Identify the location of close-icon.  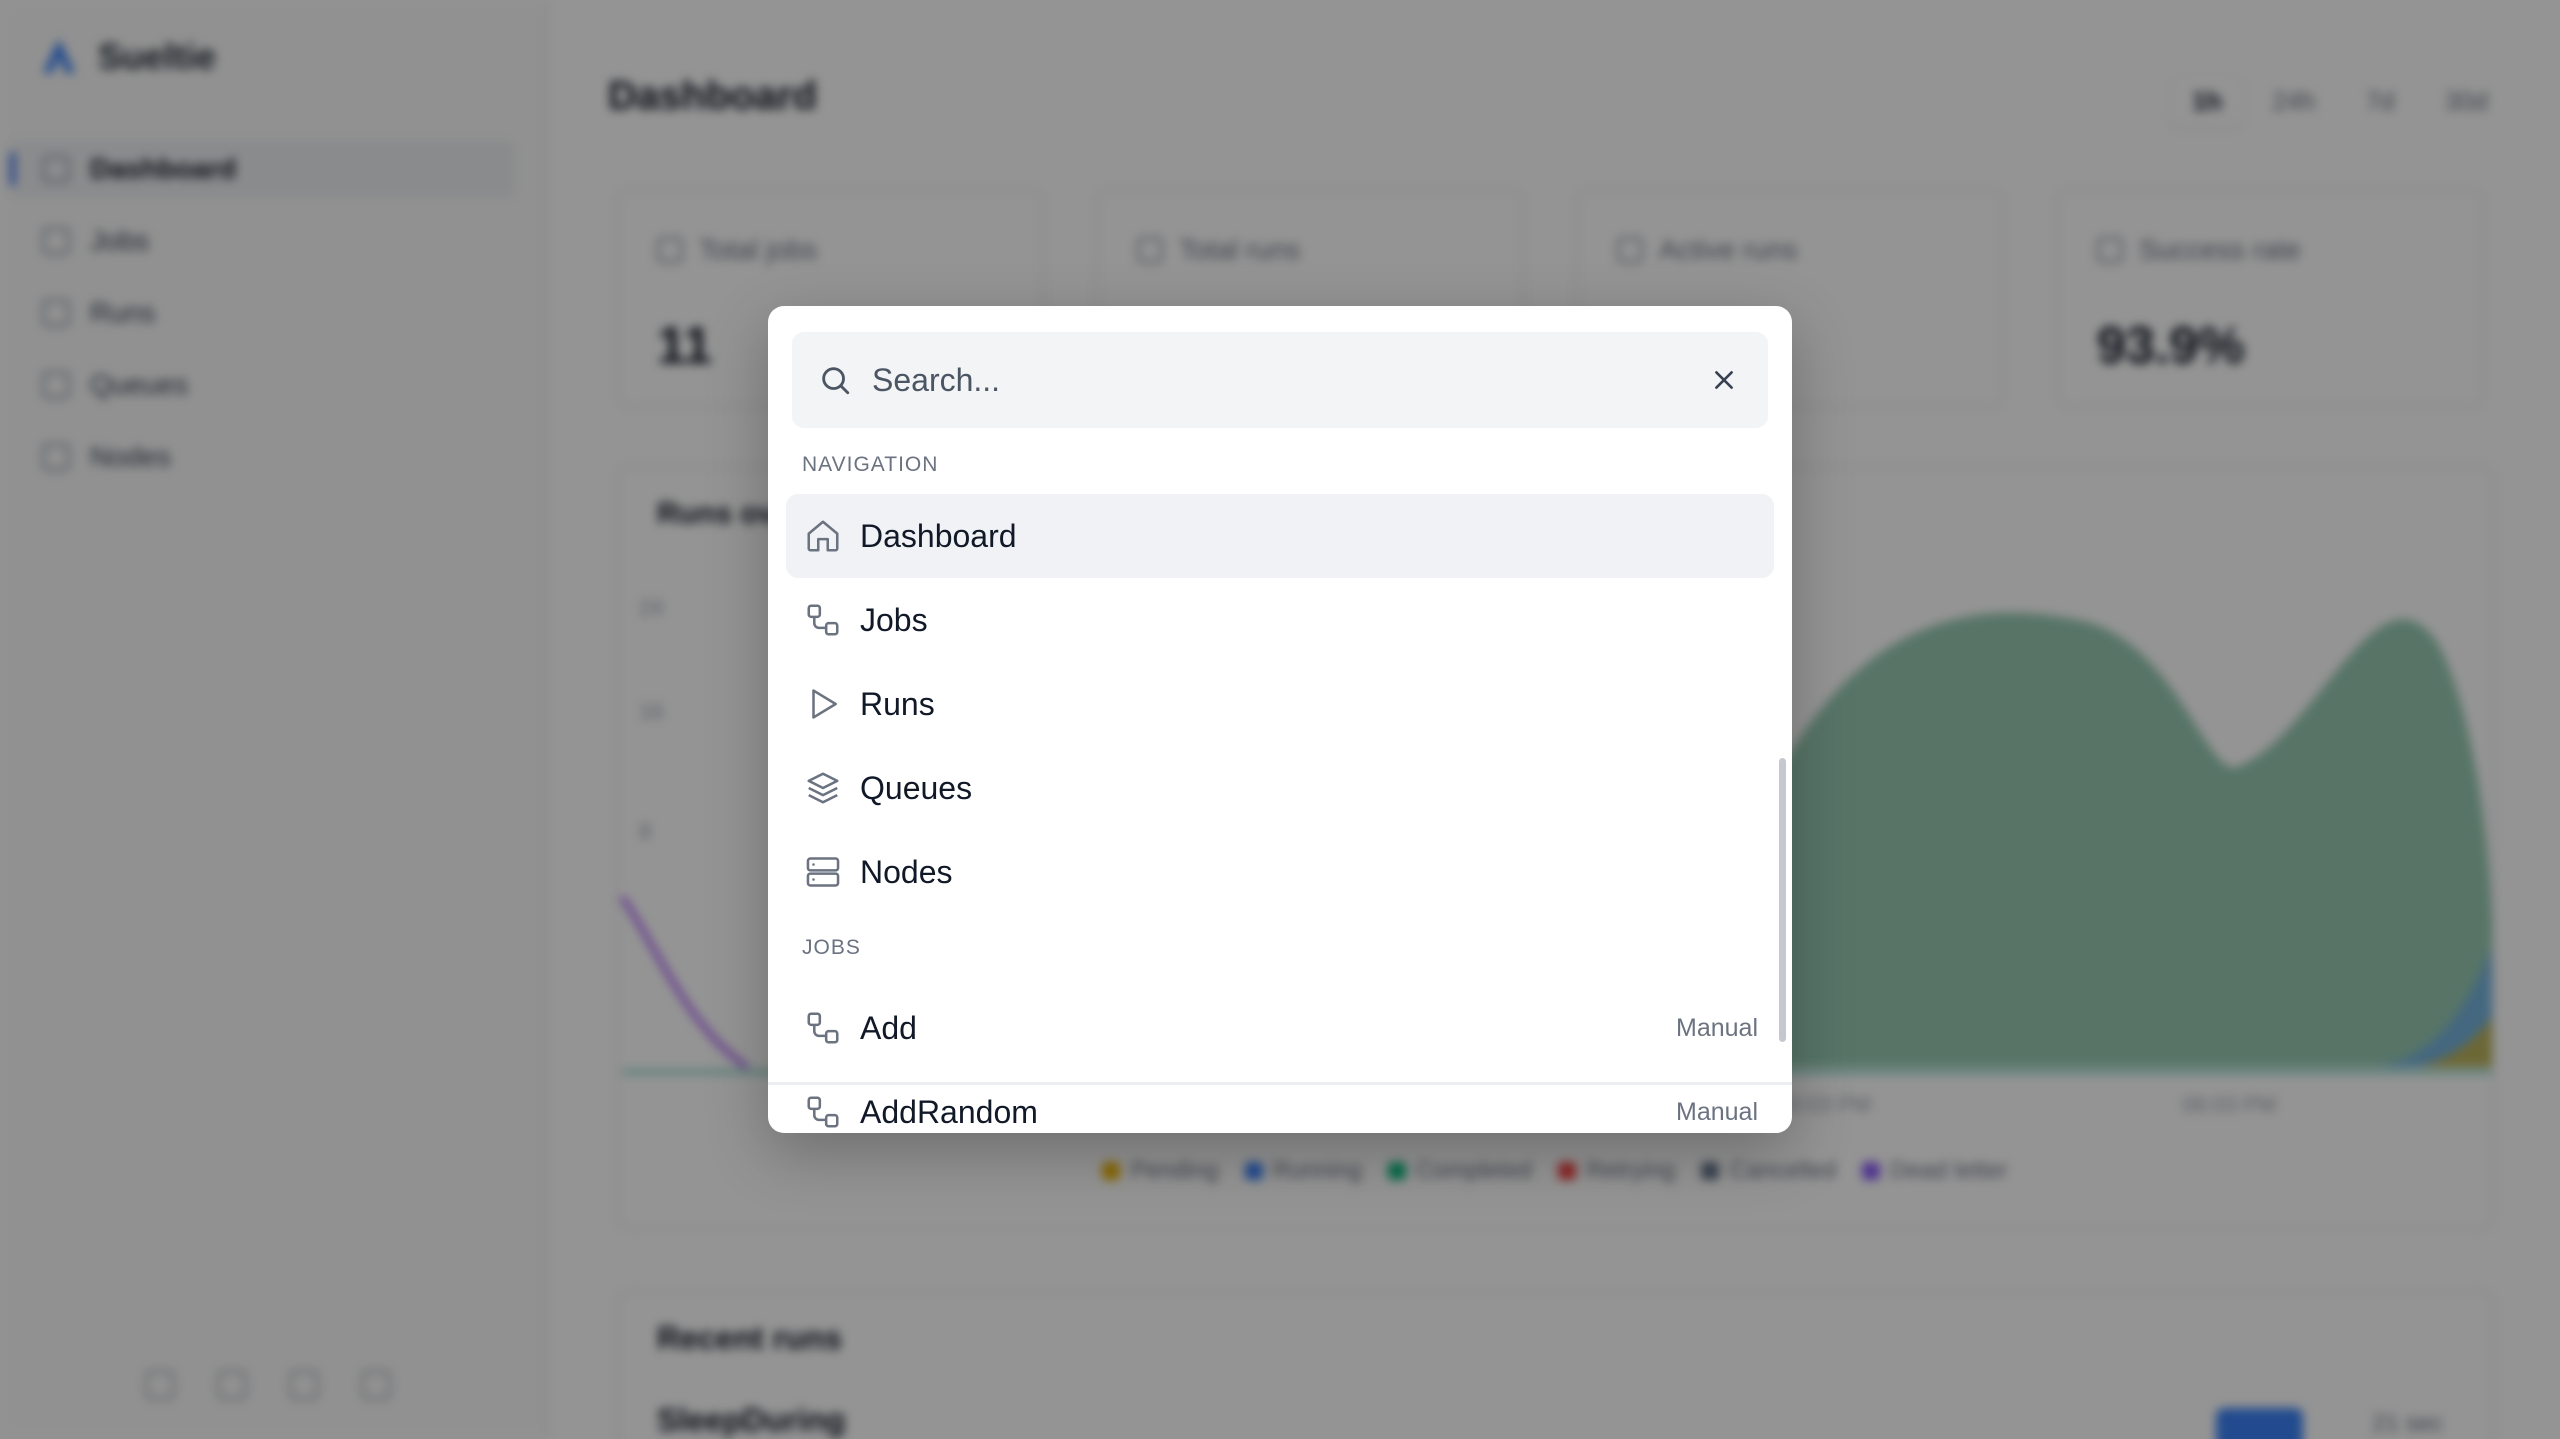
(1724, 380).